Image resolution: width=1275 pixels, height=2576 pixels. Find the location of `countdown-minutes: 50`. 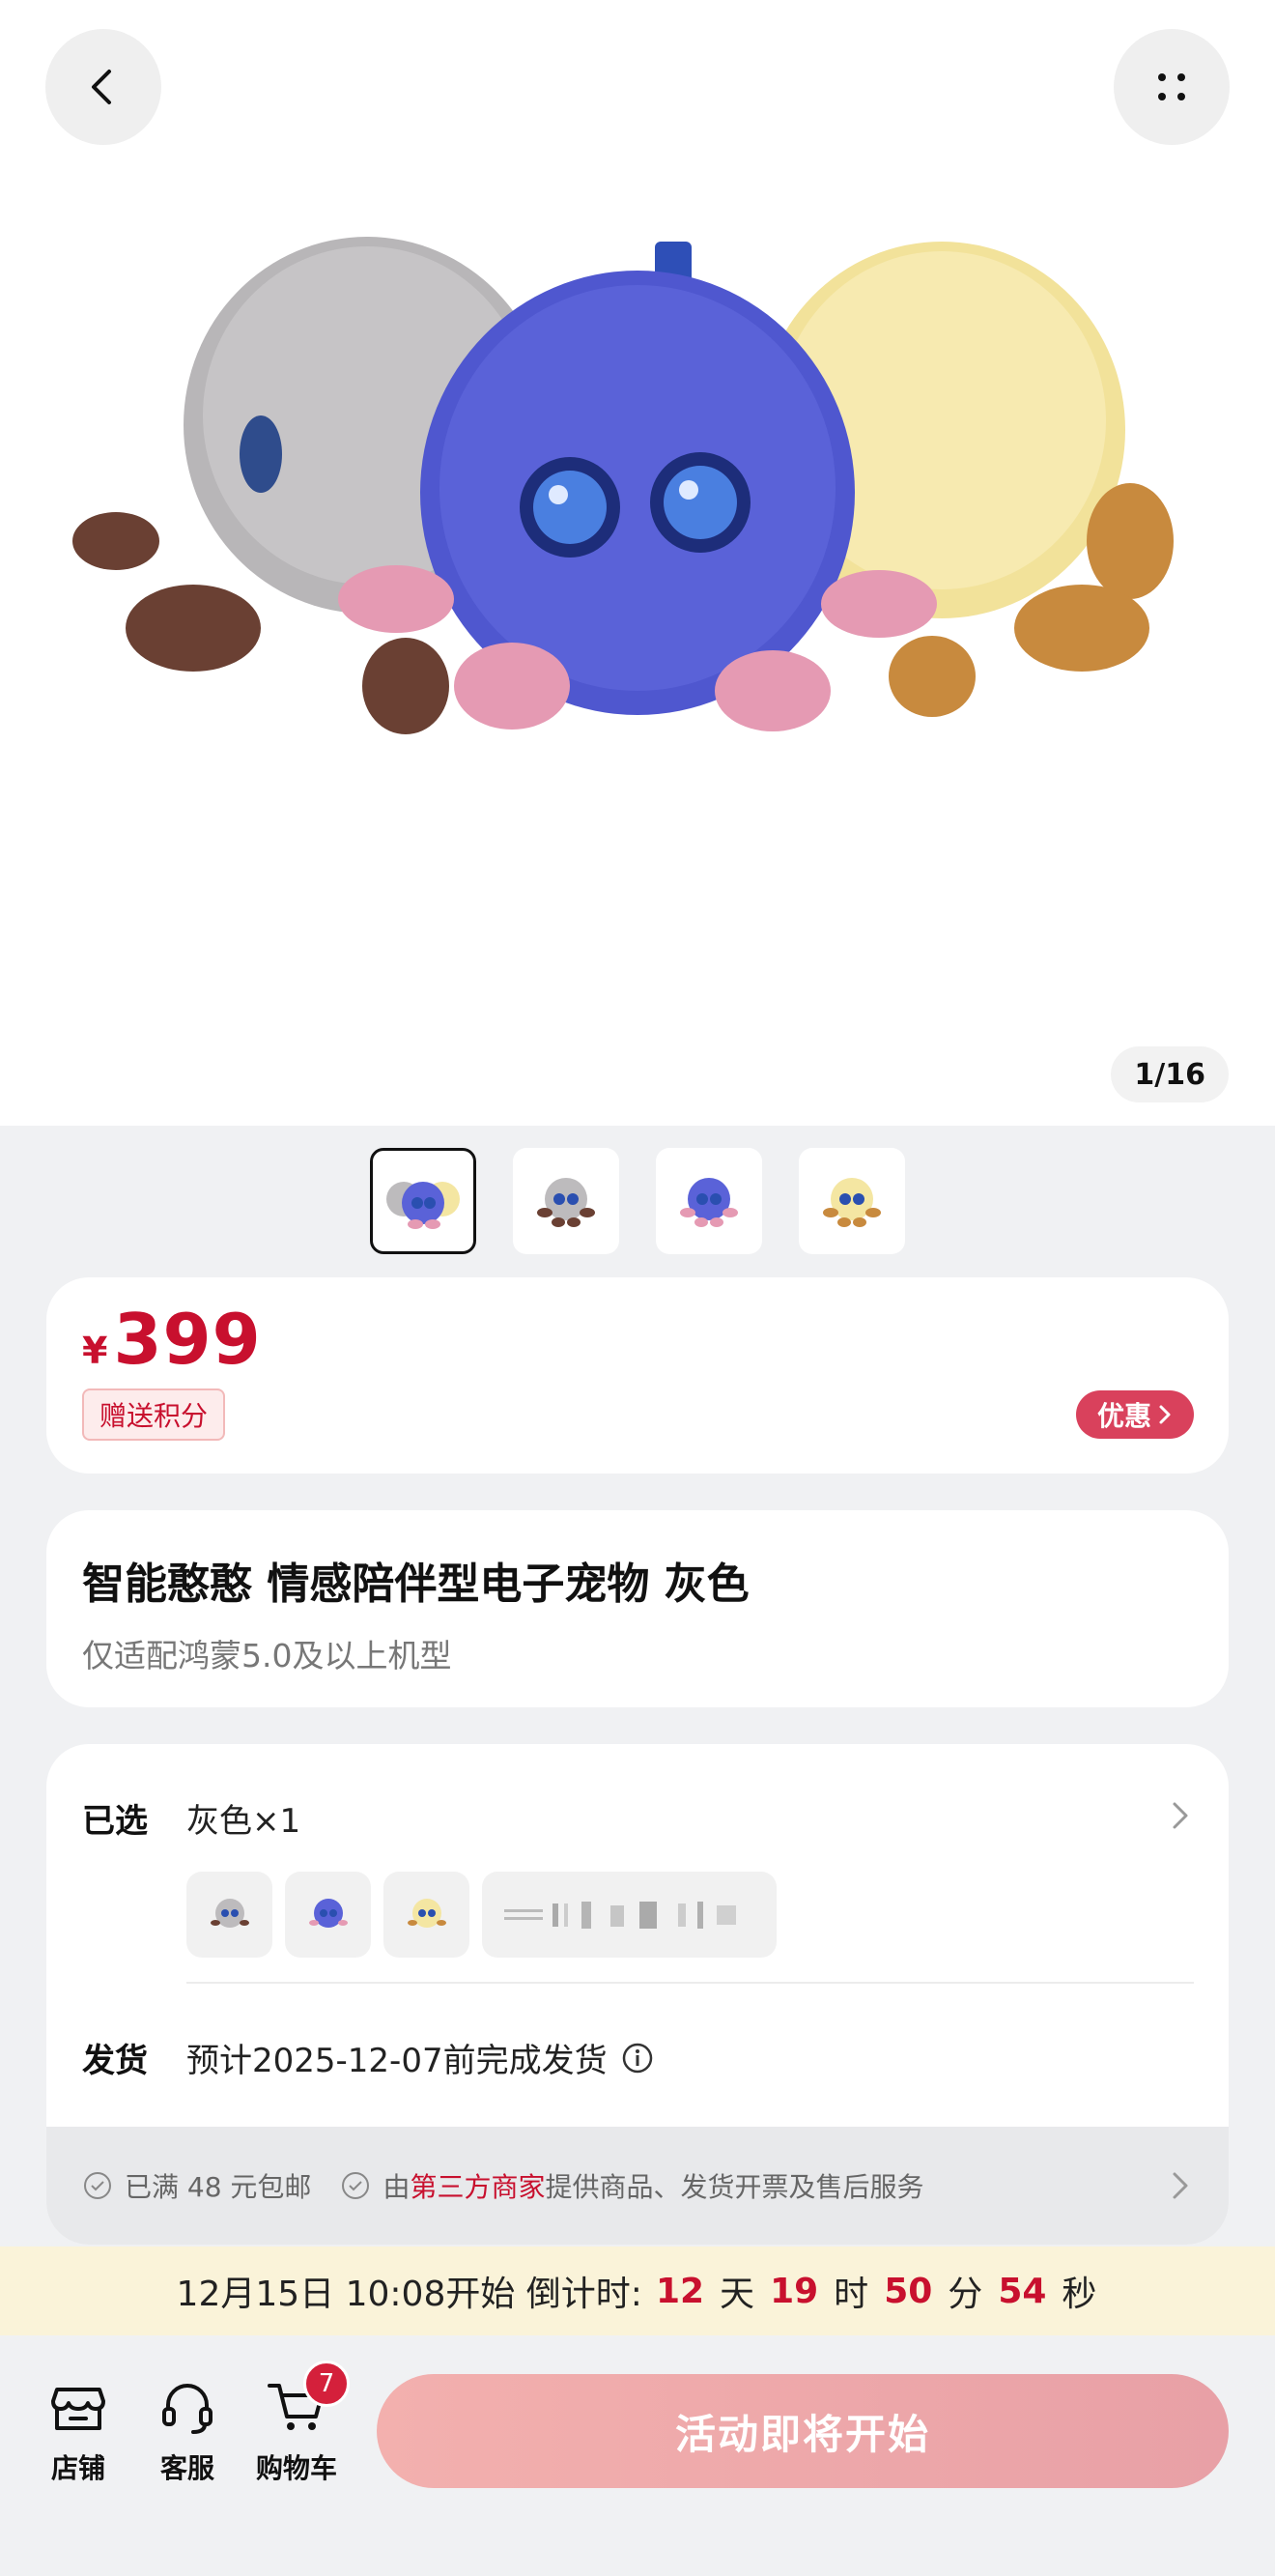

countdown-minutes: 50 is located at coordinates (909, 2291).